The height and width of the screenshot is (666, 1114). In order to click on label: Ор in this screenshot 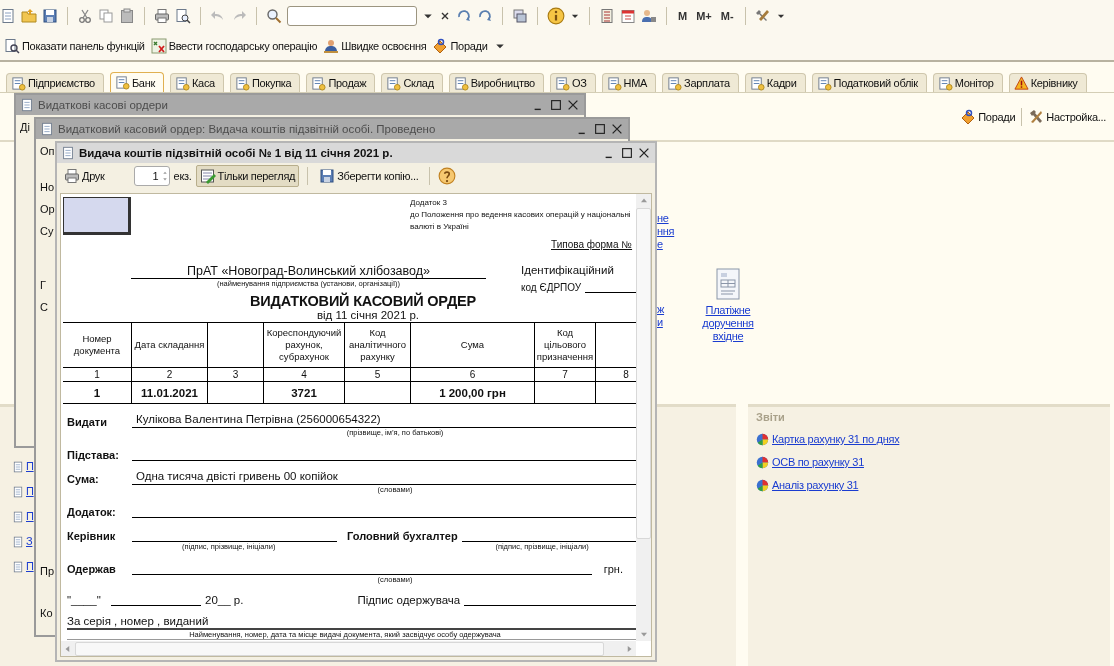, I will do `click(47, 209)`.